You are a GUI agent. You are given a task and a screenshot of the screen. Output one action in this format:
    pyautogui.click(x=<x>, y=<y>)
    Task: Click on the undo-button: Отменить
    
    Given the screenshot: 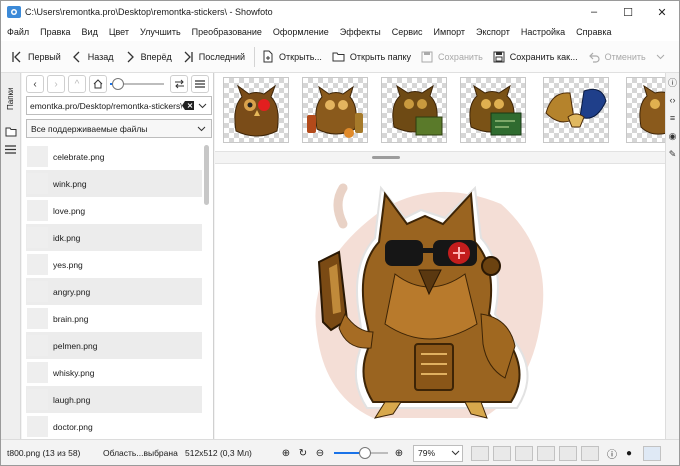 What is the action you would take?
    pyautogui.click(x=617, y=57)
    